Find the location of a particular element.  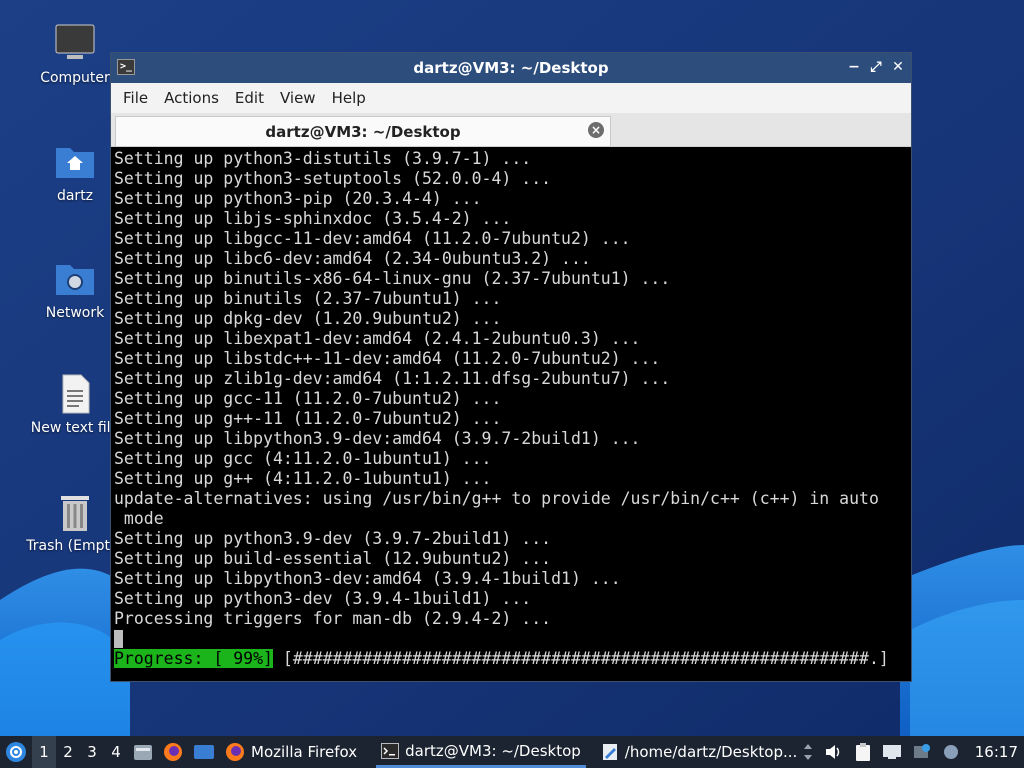

menu-edit: Edit is located at coordinates (249, 98).